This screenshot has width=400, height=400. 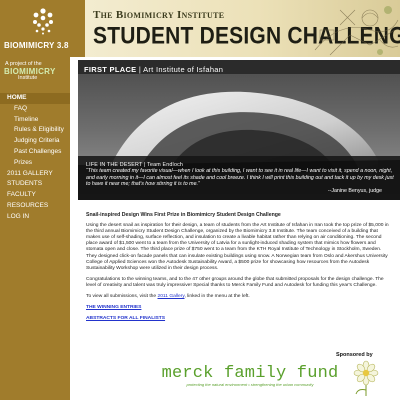 I want to click on nav-item-resources: RESOURCES, so click(x=35, y=206).